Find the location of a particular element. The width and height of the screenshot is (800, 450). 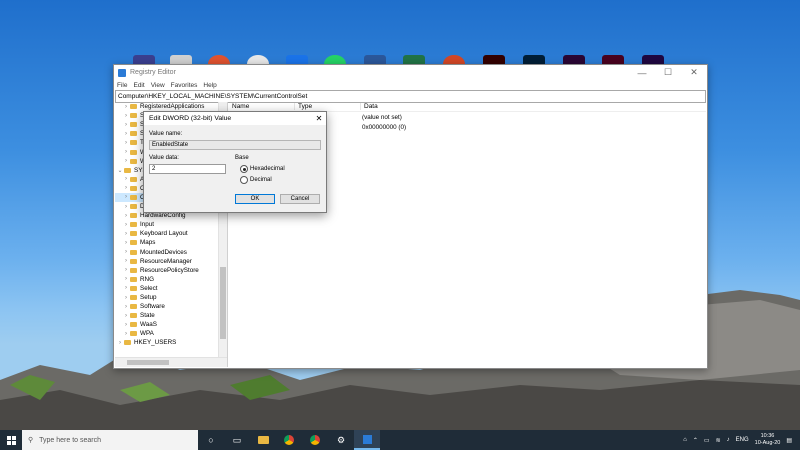

menu-view: View is located at coordinates (158, 85).